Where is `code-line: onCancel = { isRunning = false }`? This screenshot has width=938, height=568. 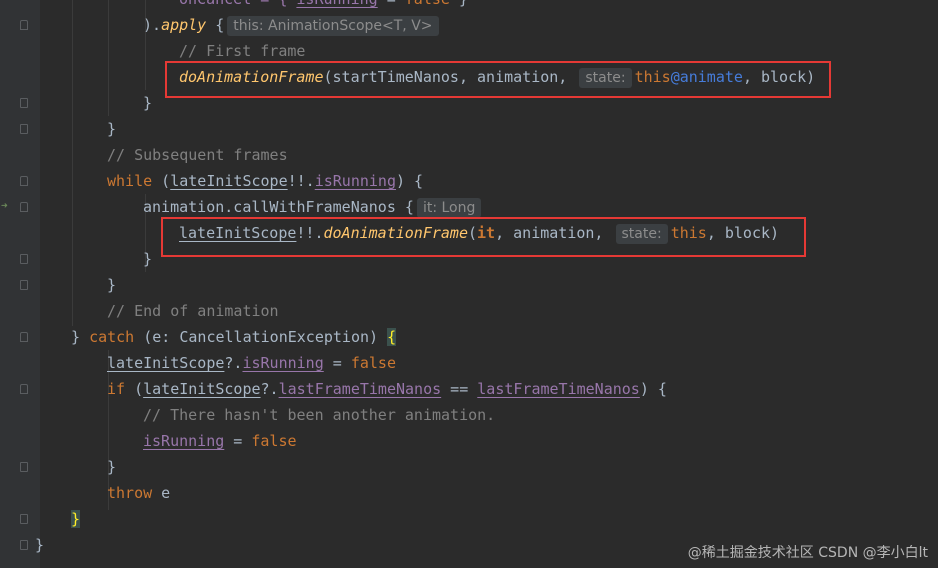 code-line: onCancel = { isRunning = false } is located at coordinates (323, 6).